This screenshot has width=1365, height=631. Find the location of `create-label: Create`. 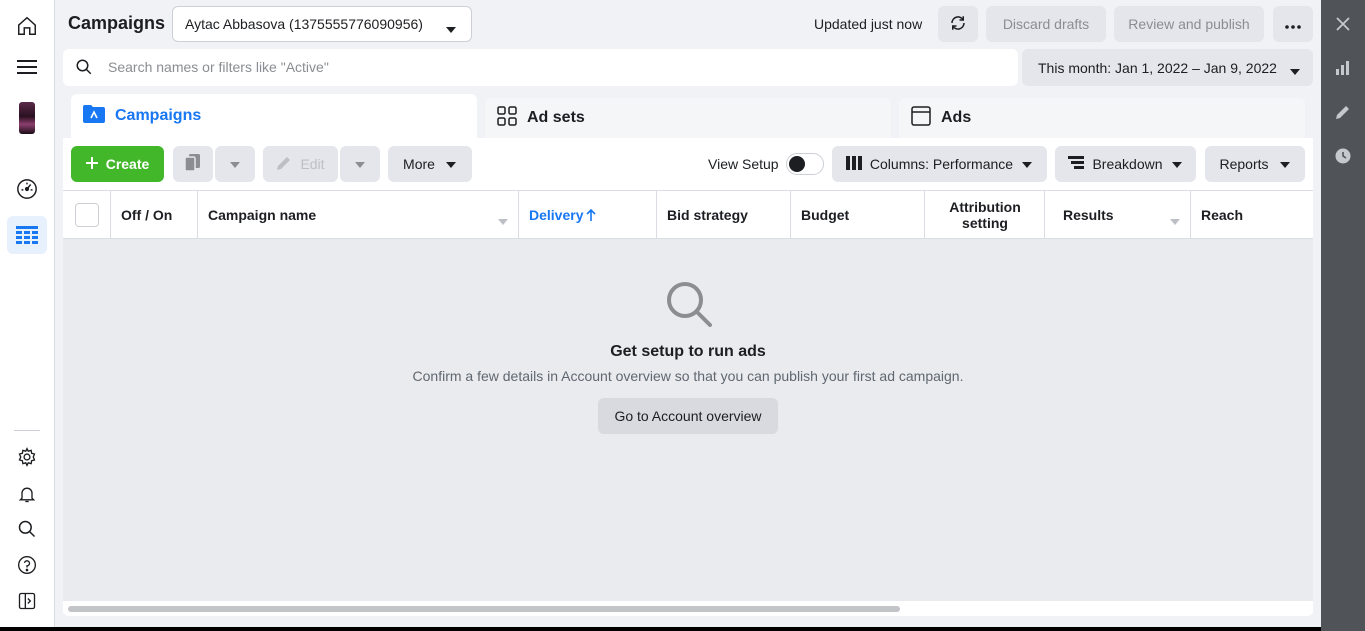

create-label: Create is located at coordinates (127, 164).